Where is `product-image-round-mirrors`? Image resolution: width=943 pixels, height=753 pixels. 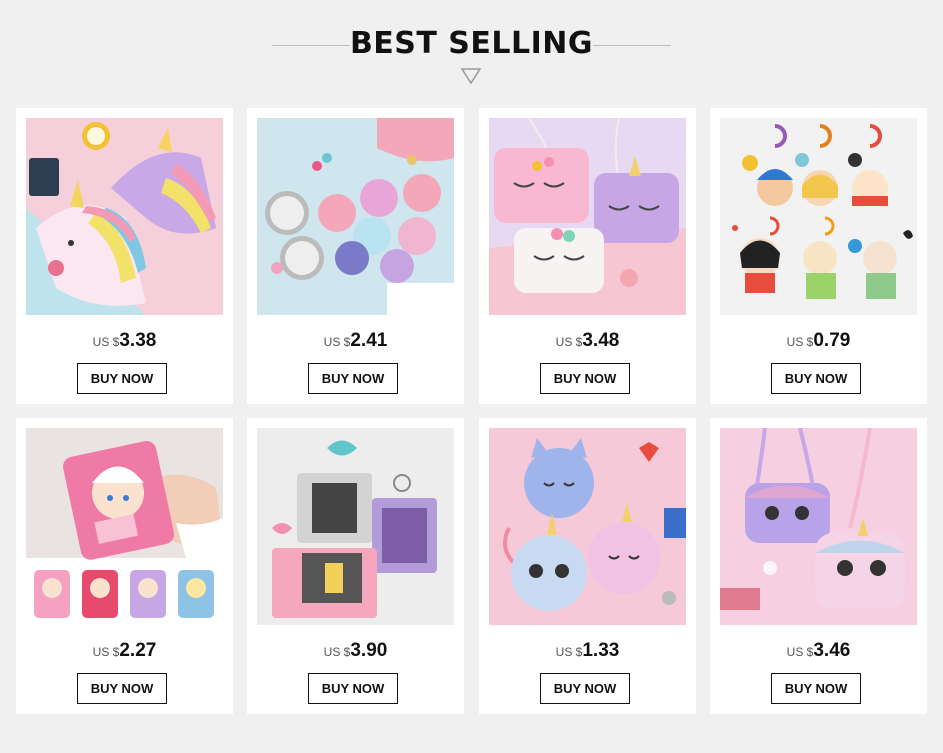
product-image-round-mirrors is located at coordinates (355, 216).